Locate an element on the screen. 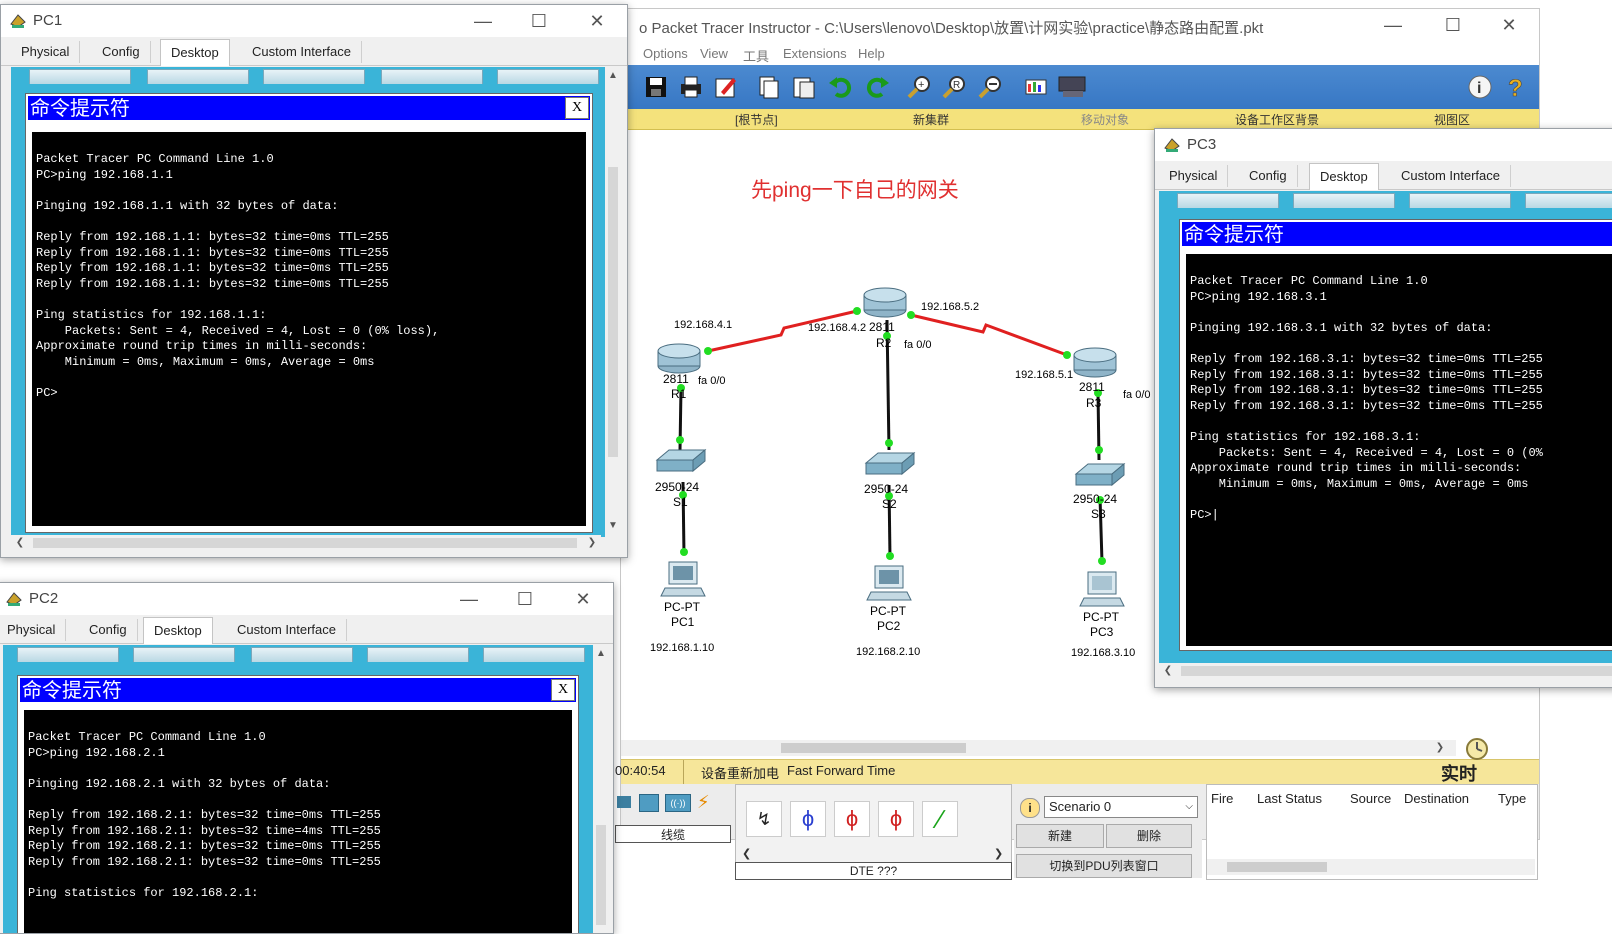 Image resolution: width=1612 pixels, height=934 pixels. pc2-icon is located at coordinates (889, 583).